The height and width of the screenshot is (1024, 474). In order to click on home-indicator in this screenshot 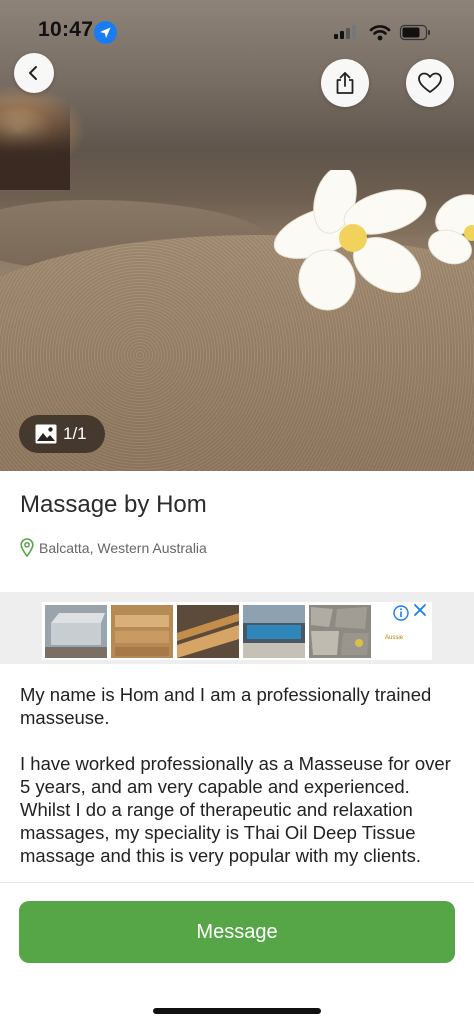, I will do `click(237, 1011)`.